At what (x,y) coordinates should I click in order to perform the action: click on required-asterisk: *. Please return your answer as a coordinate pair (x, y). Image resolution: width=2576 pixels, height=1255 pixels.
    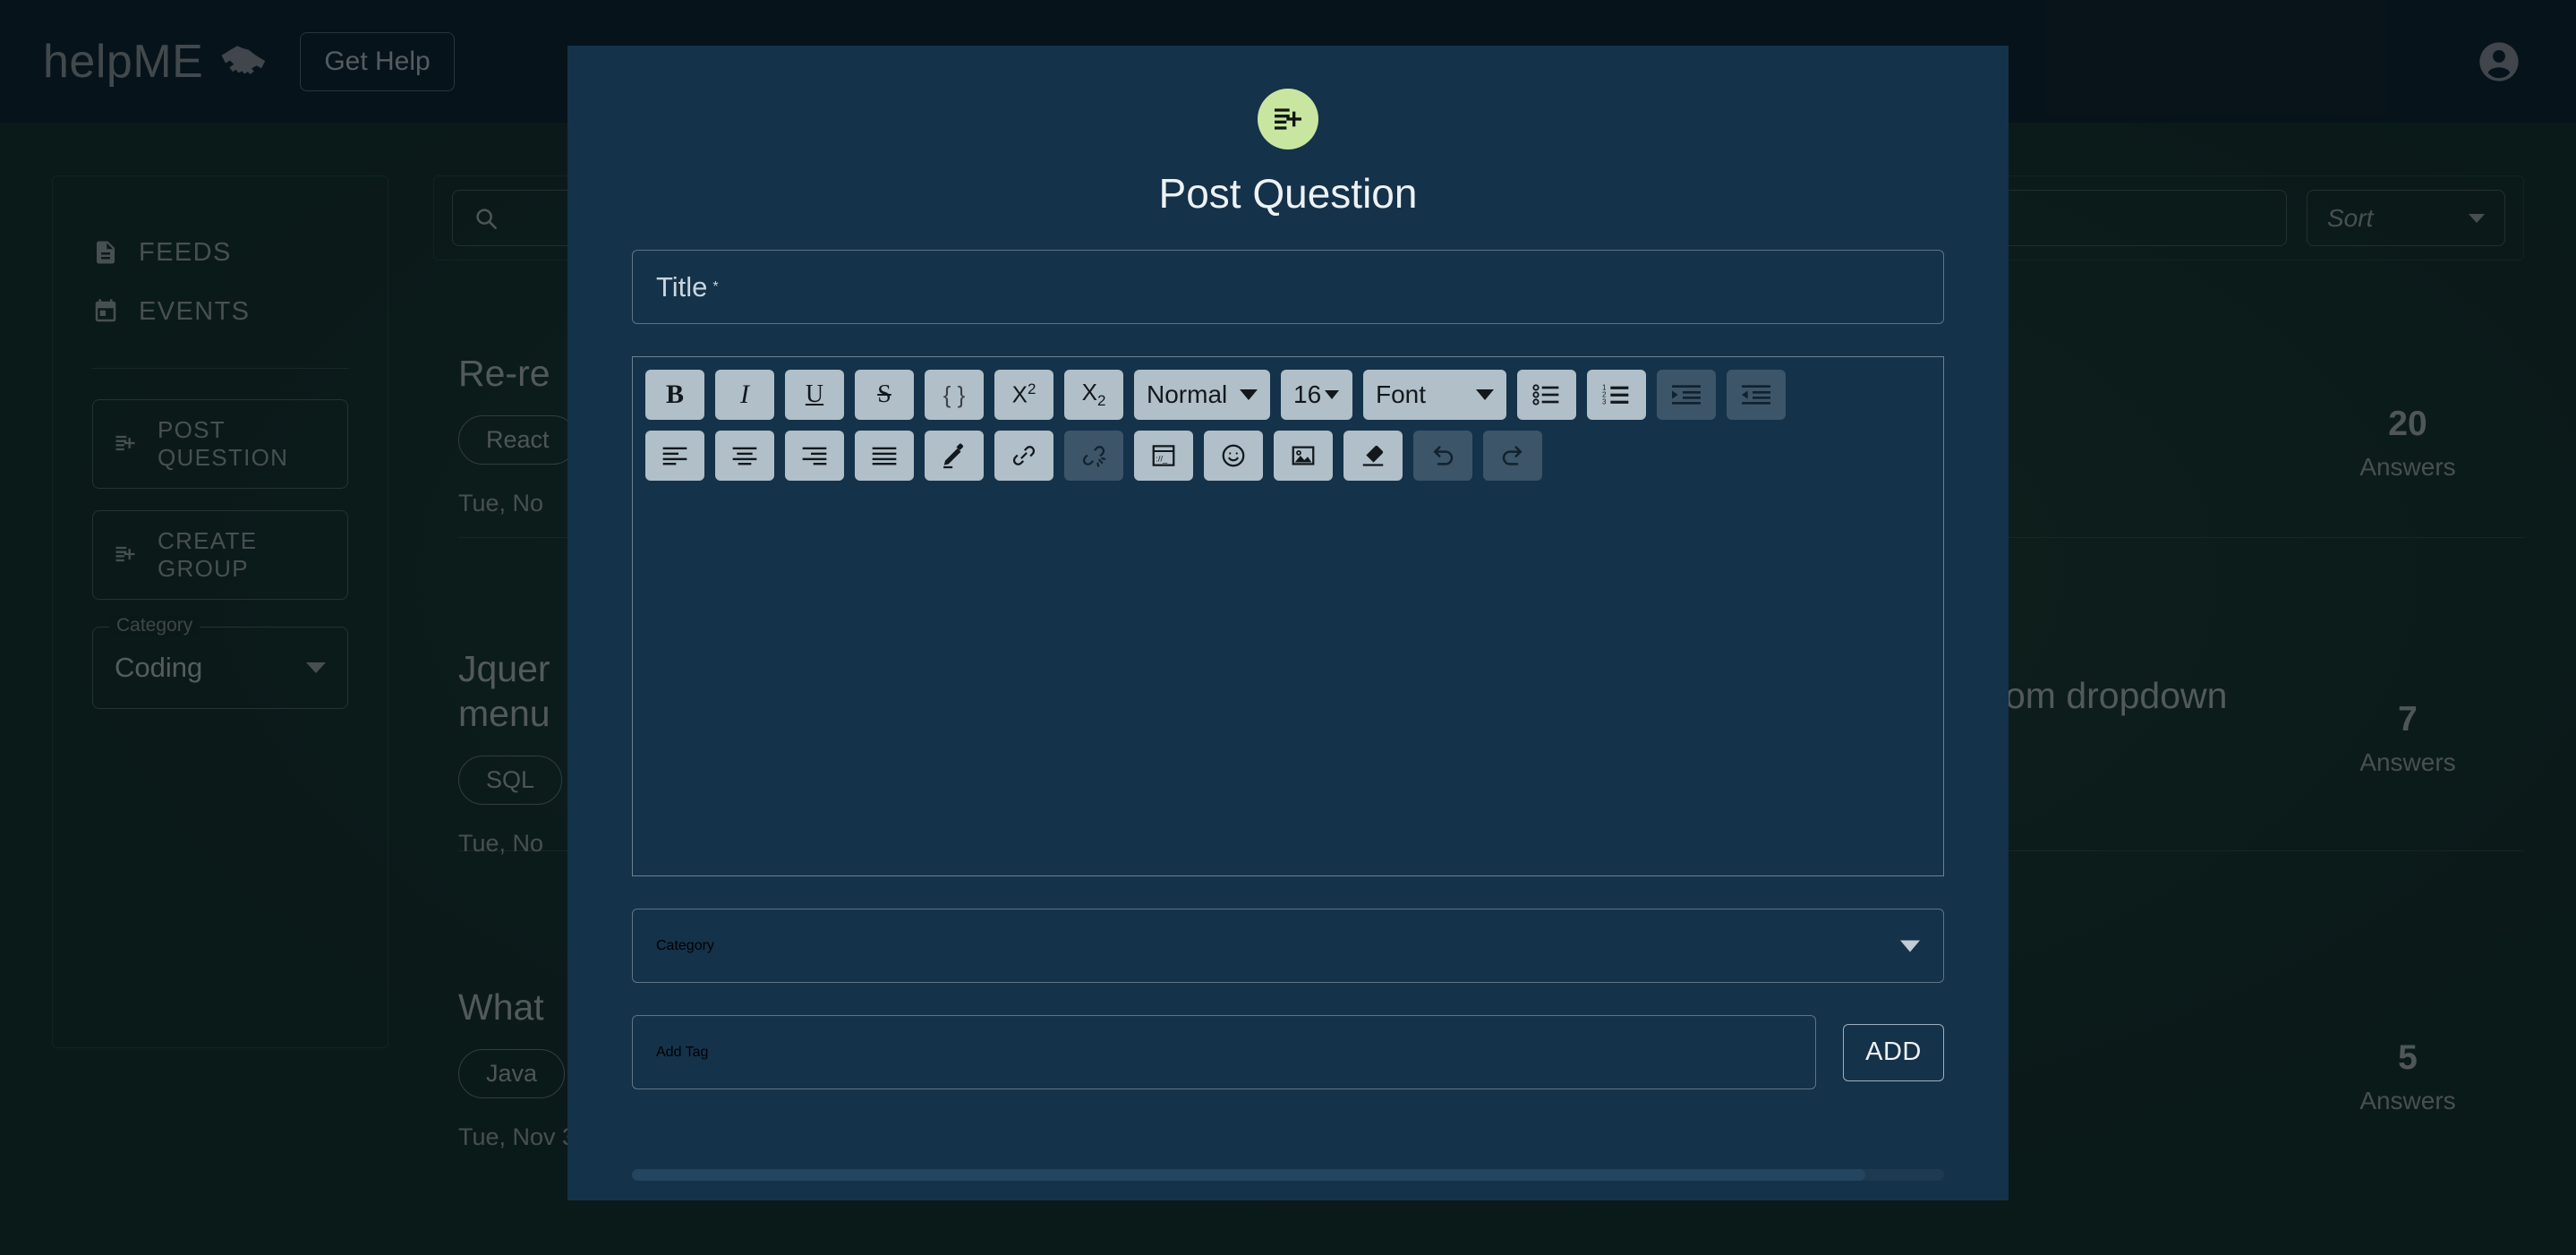
    Looking at the image, I should click on (715, 286).